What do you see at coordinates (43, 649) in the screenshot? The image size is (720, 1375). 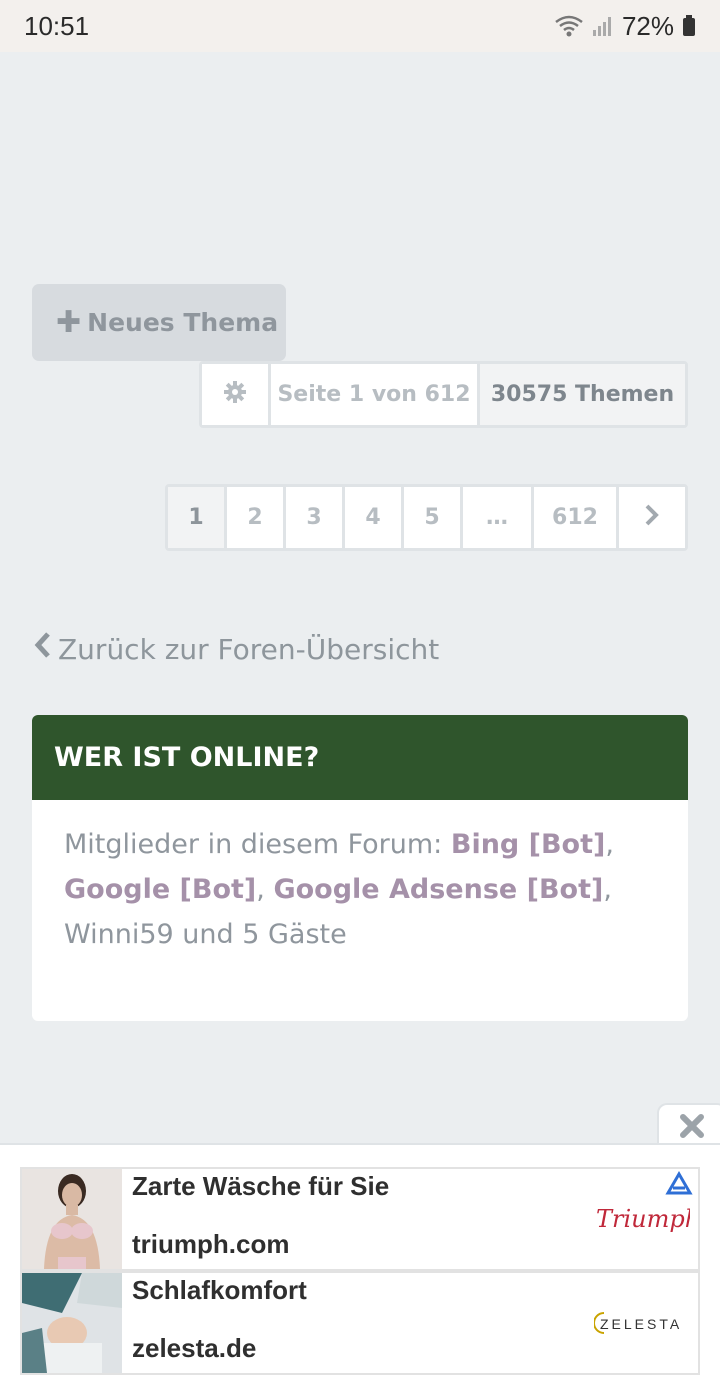 I see `chevron-left-icon` at bounding box center [43, 649].